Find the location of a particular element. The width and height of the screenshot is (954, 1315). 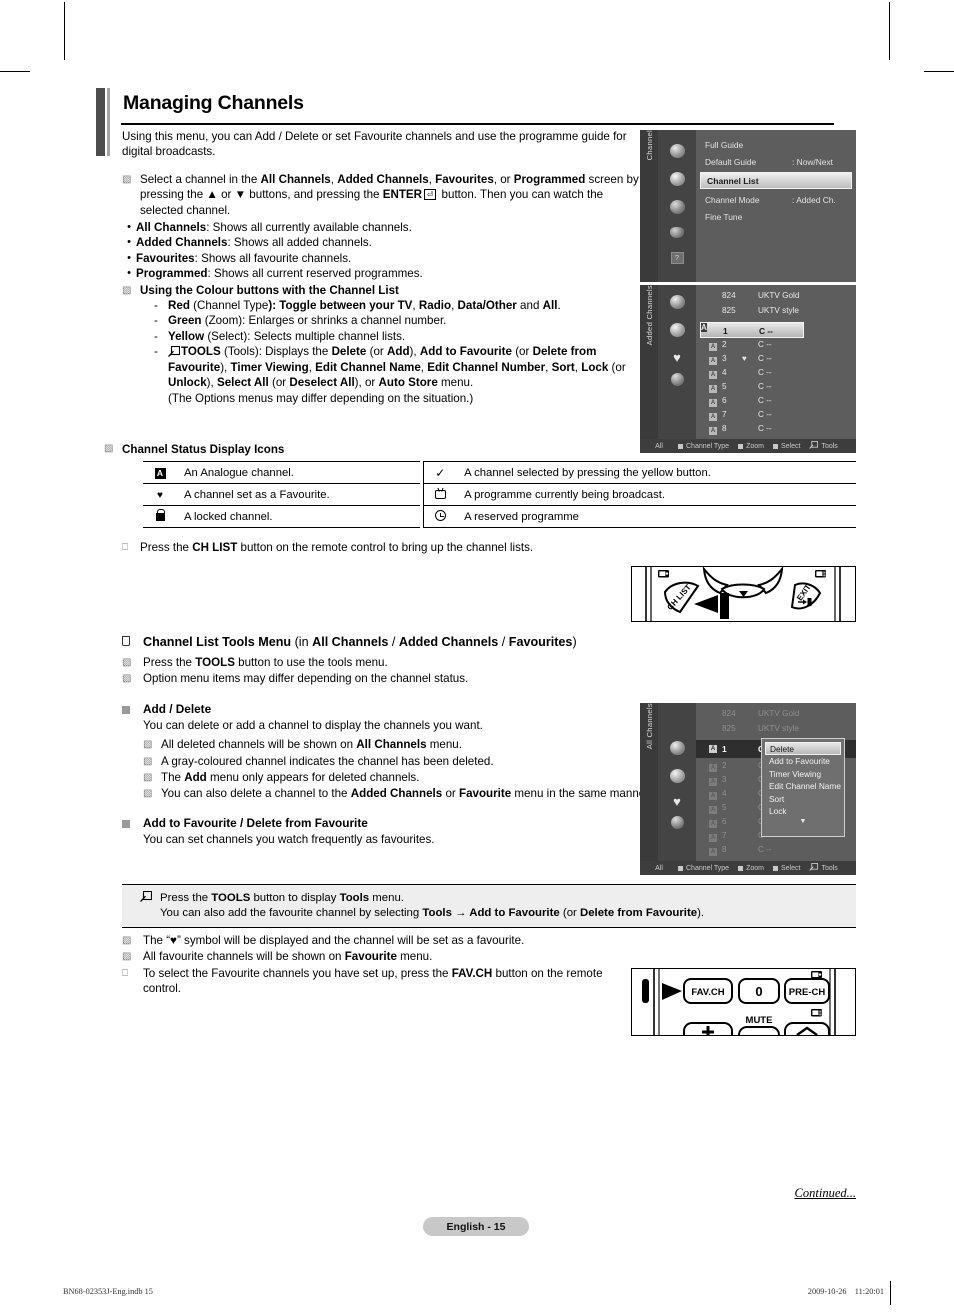

tools-item-sort: Sort is located at coordinates (803, 799).